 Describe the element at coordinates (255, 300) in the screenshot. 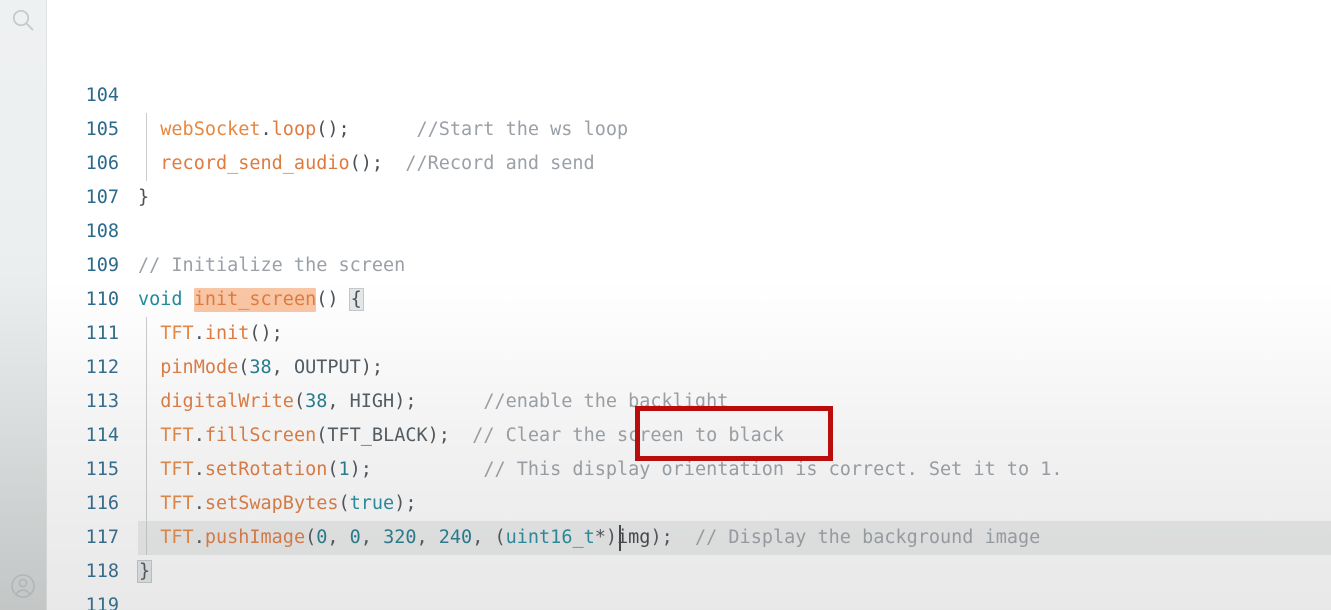

I see `code-token: init_screen` at that location.